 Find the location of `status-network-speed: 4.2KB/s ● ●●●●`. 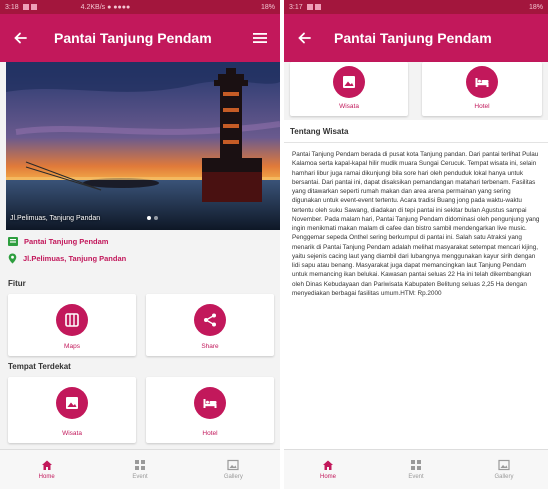

status-network-speed: 4.2KB/s ● ●●●● is located at coordinates (105, 7).